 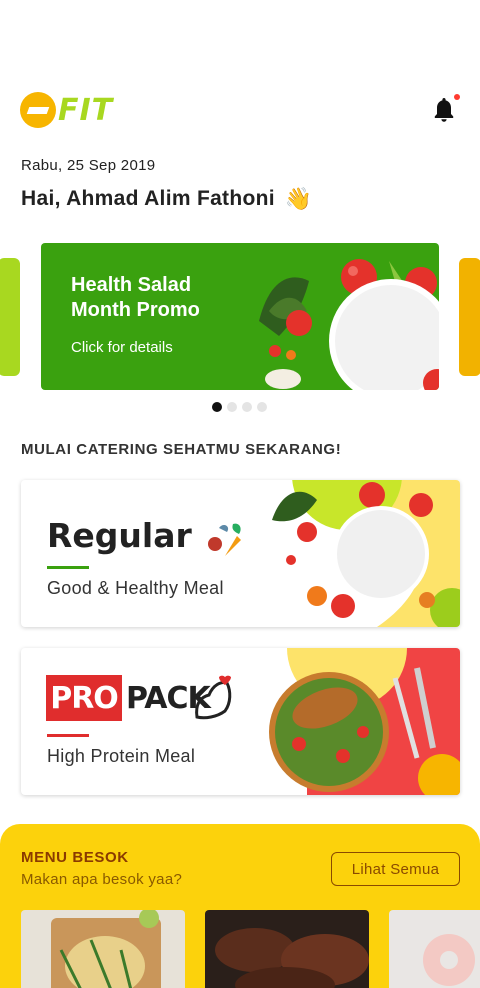 I want to click on carousel-prev-card, so click(x=10, y=317).